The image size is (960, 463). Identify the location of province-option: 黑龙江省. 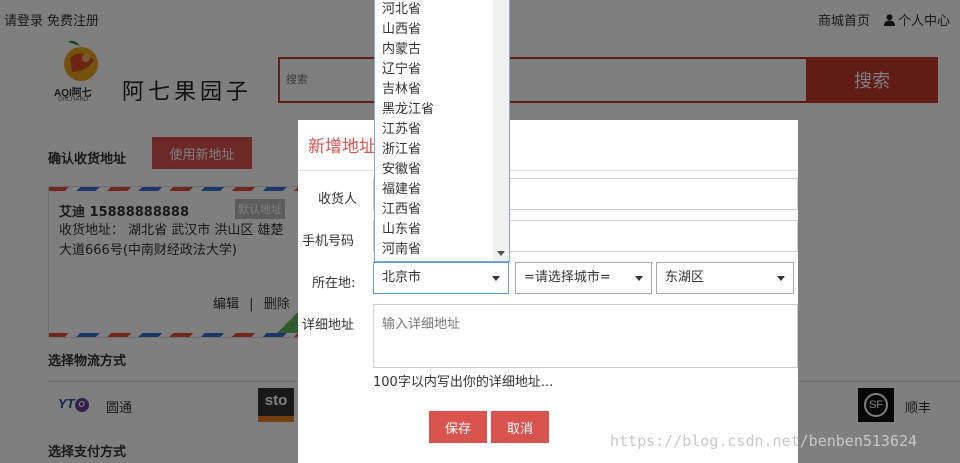
(435, 110).